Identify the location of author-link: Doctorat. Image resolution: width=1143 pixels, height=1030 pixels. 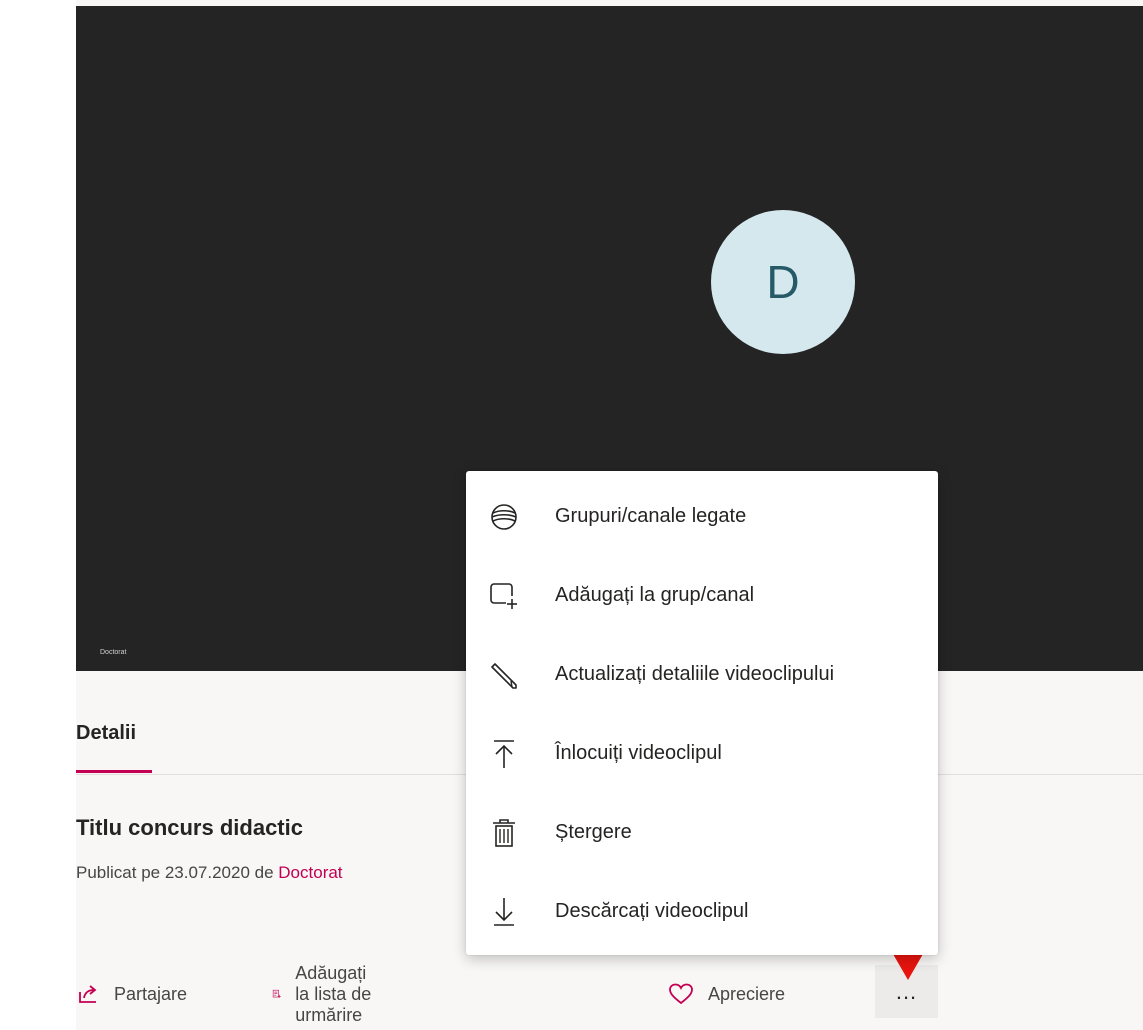
(310, 872).